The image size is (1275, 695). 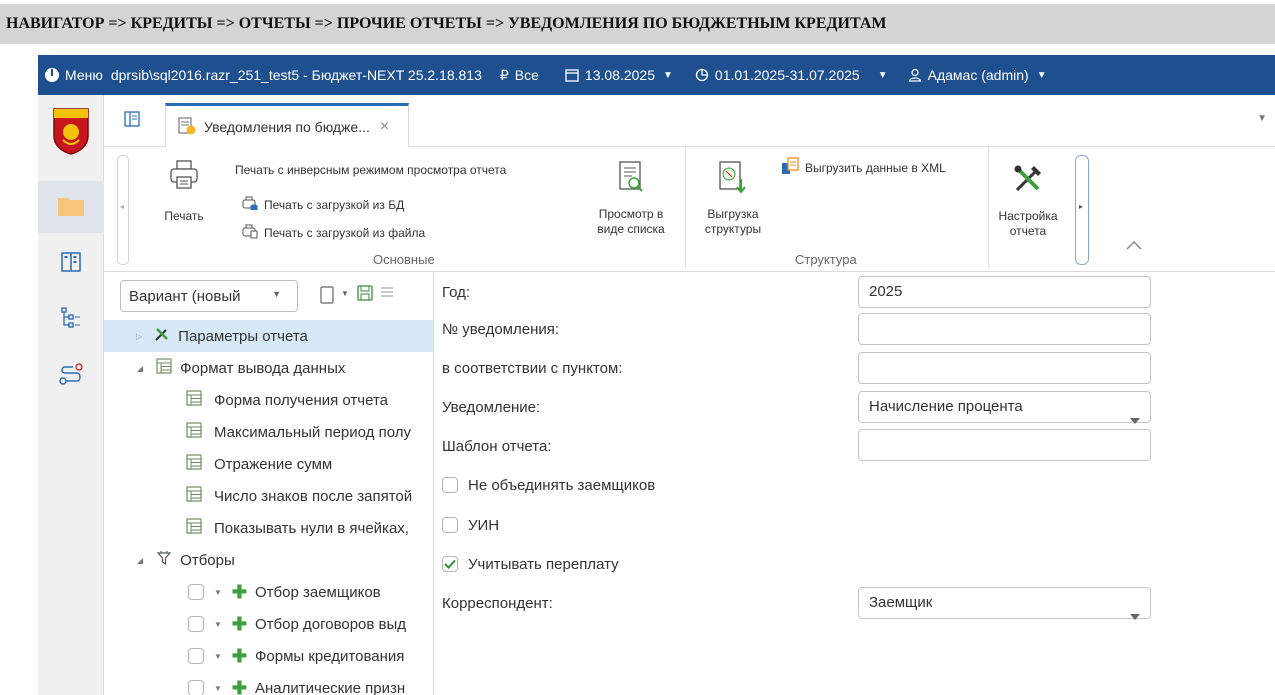 I want to click on file-print-icon, so click(x=250, y=232).